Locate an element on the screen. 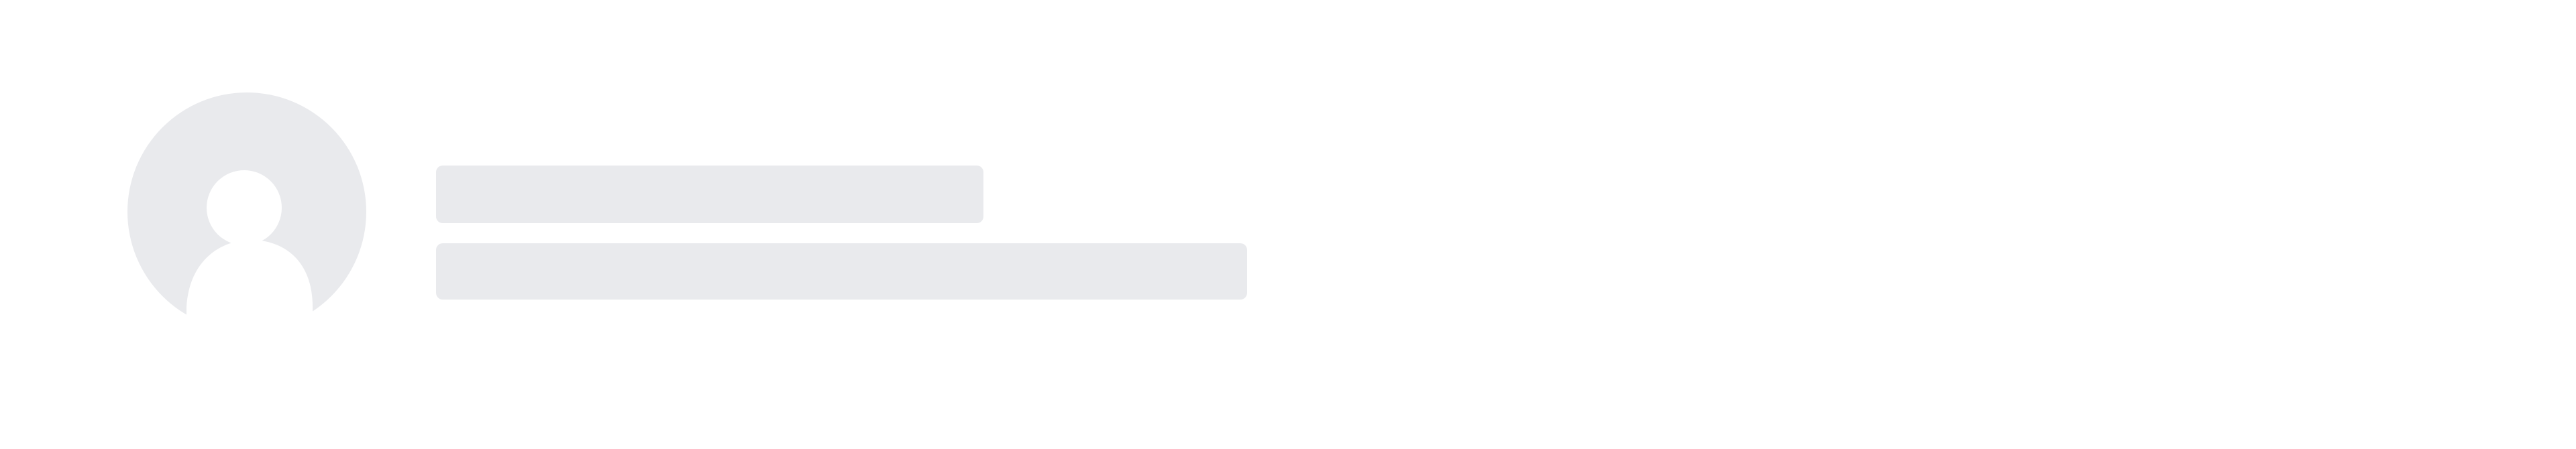 The image size is (2576, 449). name-placeholder-line is located at coordinates (709, 194).